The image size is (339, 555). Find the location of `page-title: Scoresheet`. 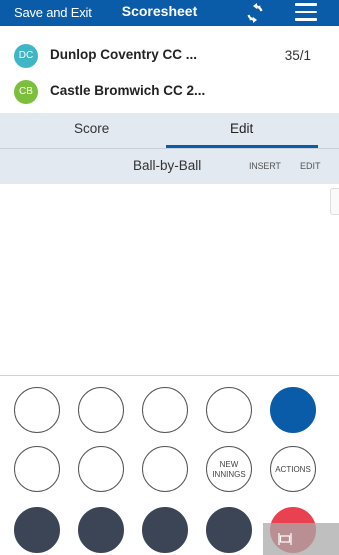

page-title: Scoresheet is located at coordinates (169, 11).